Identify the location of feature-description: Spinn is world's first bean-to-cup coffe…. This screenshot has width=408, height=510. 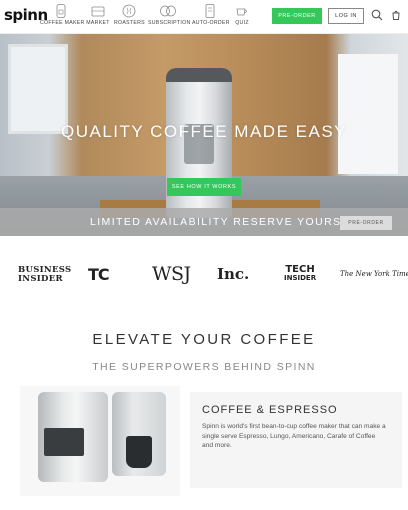
(294, 436).